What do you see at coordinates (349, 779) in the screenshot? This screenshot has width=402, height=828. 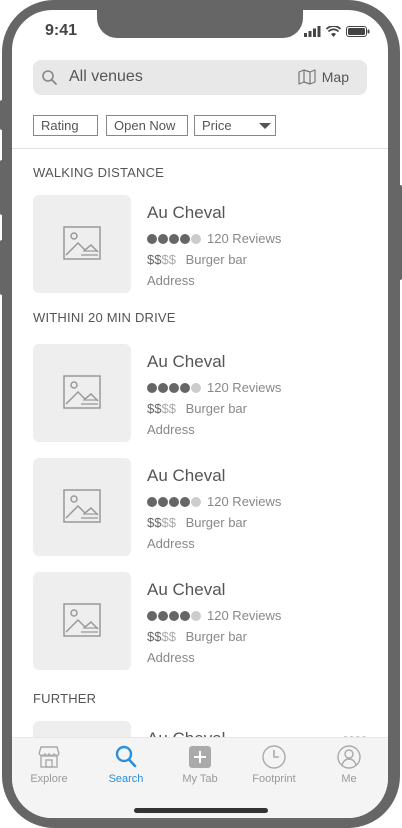 I see `tab-me-label: Me` at bounding box center [349, 779].